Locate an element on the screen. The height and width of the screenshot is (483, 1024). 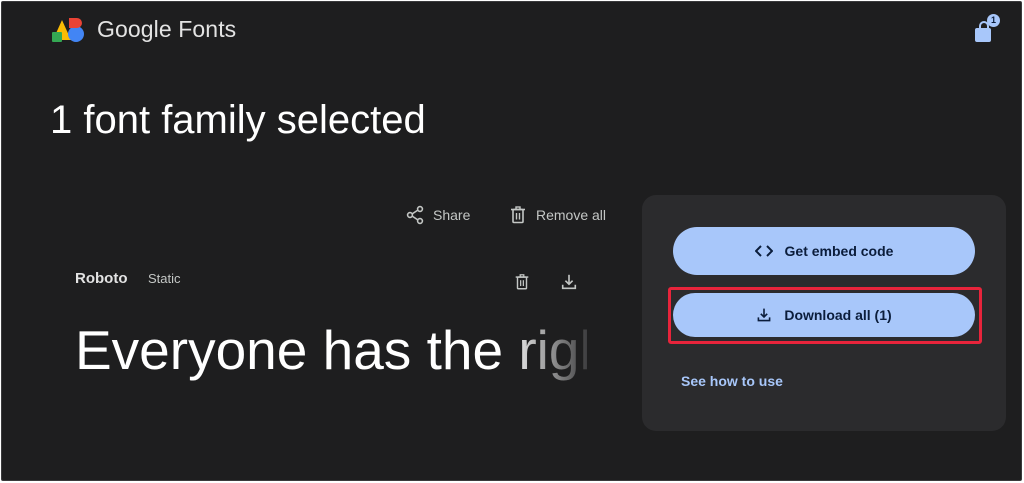
page-title: 1 font family selected is located at coordinates (238, 120).